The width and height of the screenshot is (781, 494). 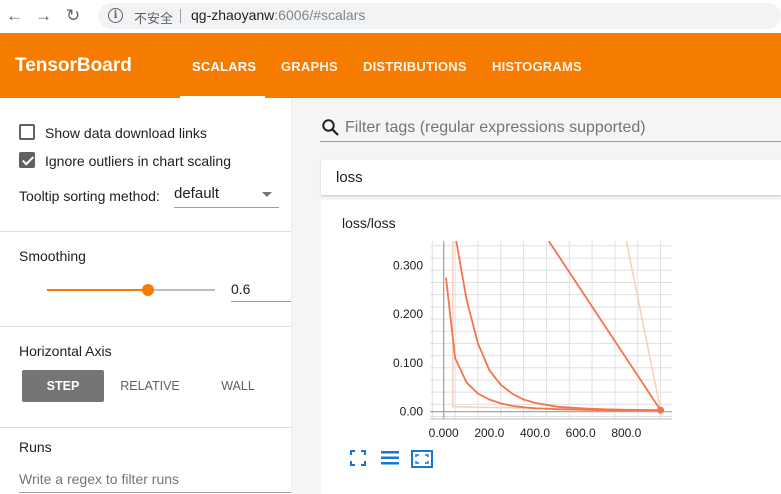 What do you see at coordinates (626, 433) in the screenshot?
I see `x-tick-label: 800.0` at bounding box center [626, 433].